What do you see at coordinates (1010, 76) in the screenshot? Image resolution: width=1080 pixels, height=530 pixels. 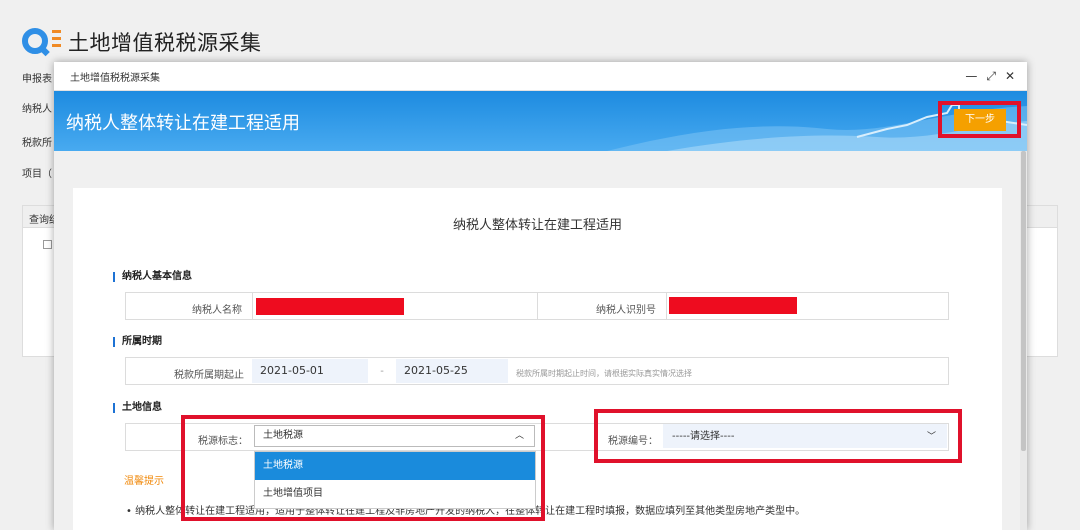 I see `close-icon: ✕` at bounding box center [1010, 76].